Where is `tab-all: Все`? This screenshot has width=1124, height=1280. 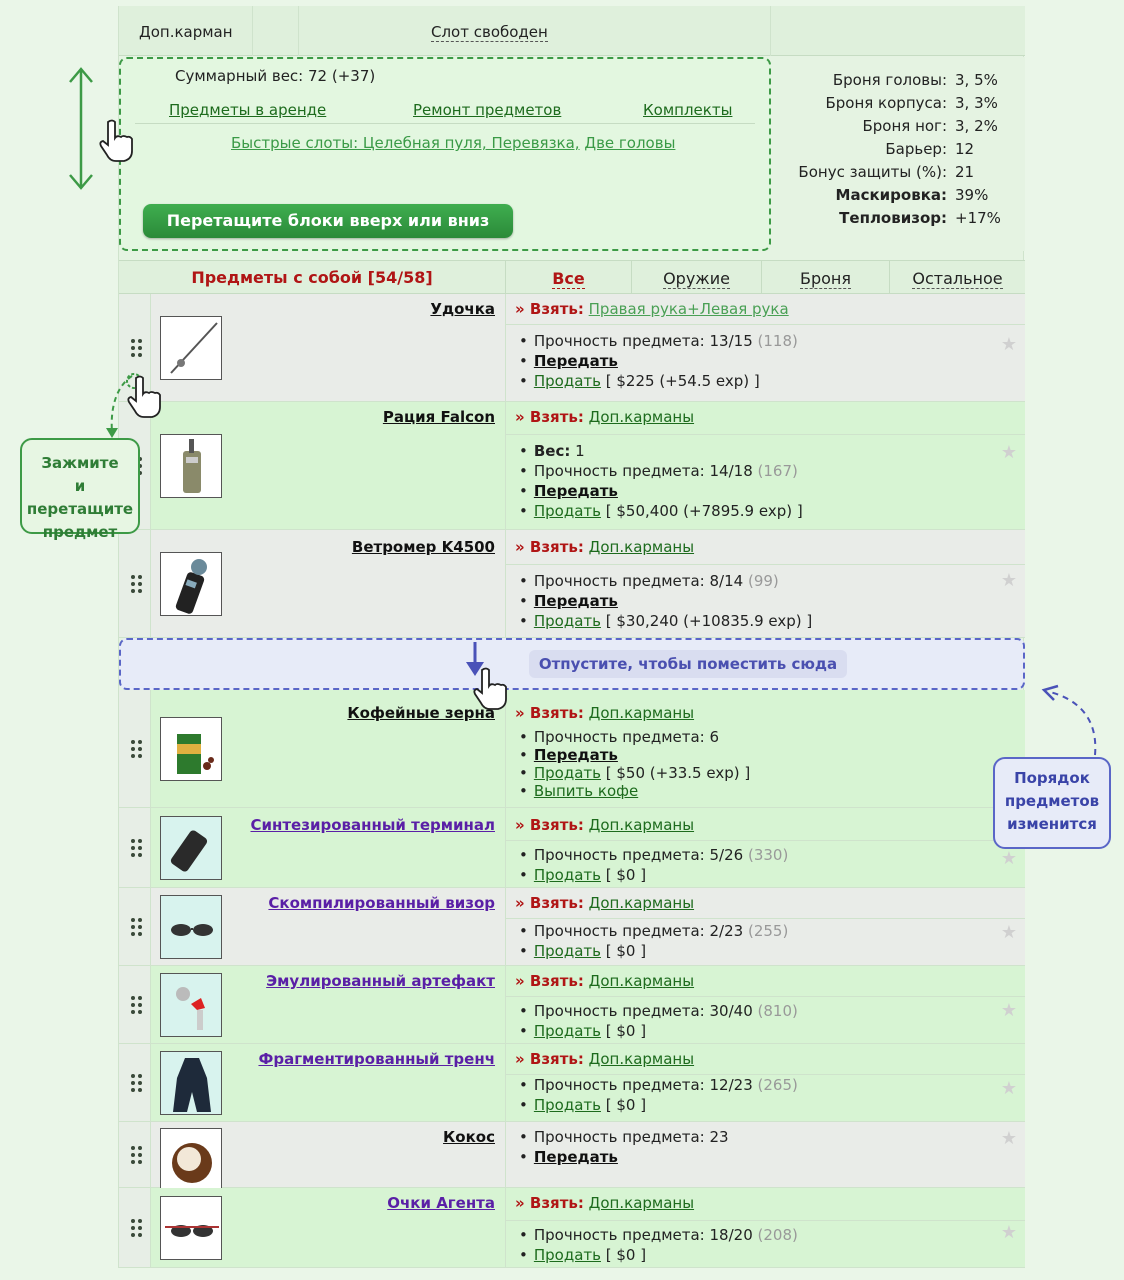 tab-all: Все is located at coordinates (568, 278).